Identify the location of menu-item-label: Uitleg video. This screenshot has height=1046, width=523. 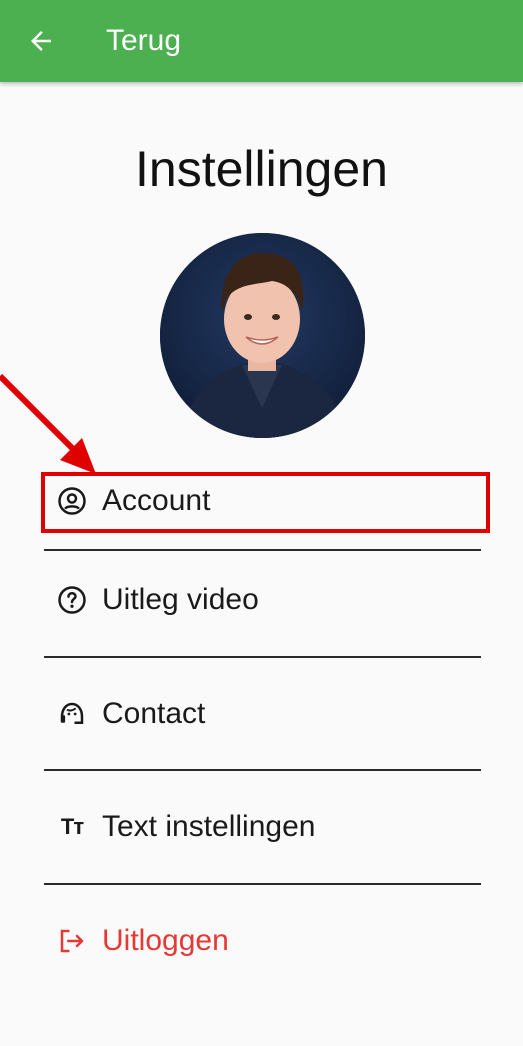
(180, 599).